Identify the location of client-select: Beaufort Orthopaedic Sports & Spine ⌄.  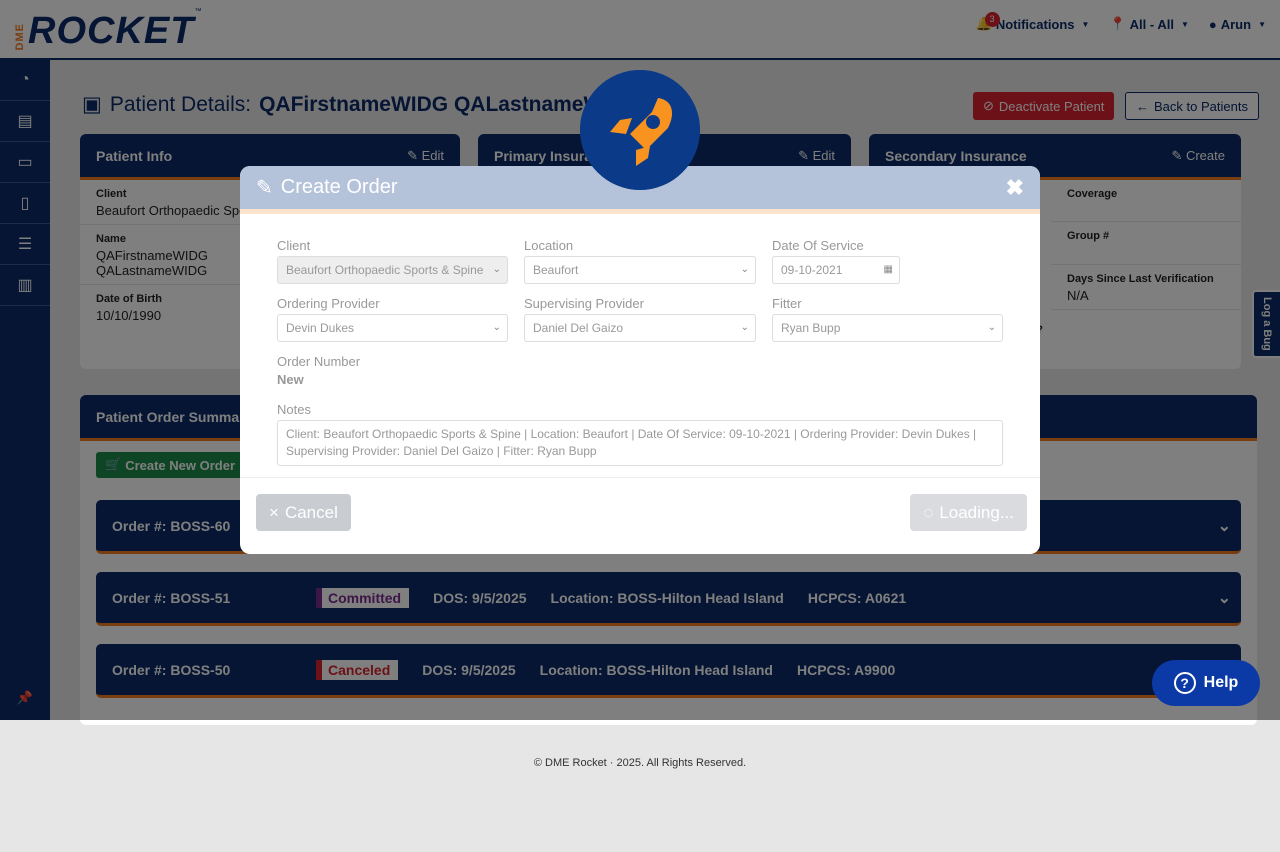
(392, 270).